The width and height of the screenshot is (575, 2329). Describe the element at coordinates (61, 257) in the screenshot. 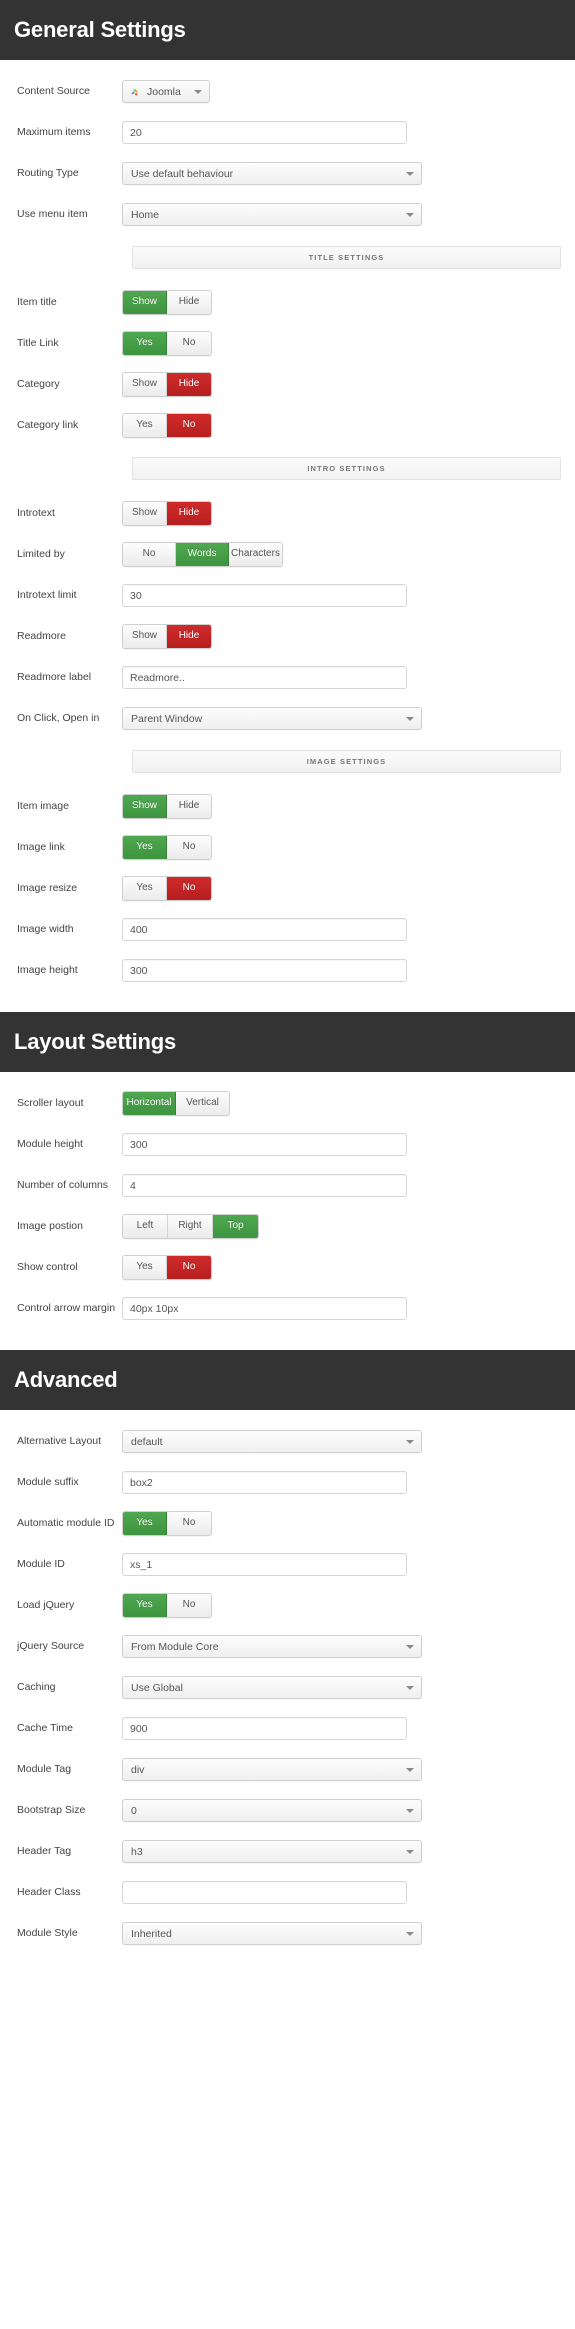

I see `subsection-spacer` at that location.